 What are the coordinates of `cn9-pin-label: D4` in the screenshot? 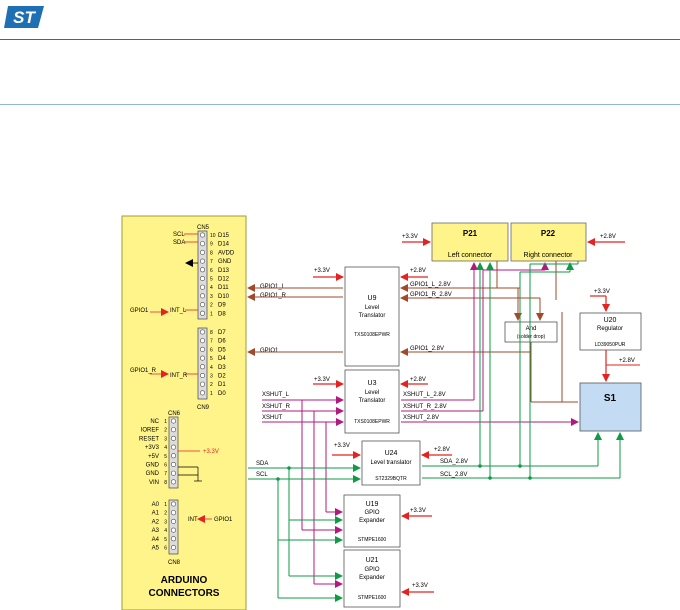 It's located at (222, 359).